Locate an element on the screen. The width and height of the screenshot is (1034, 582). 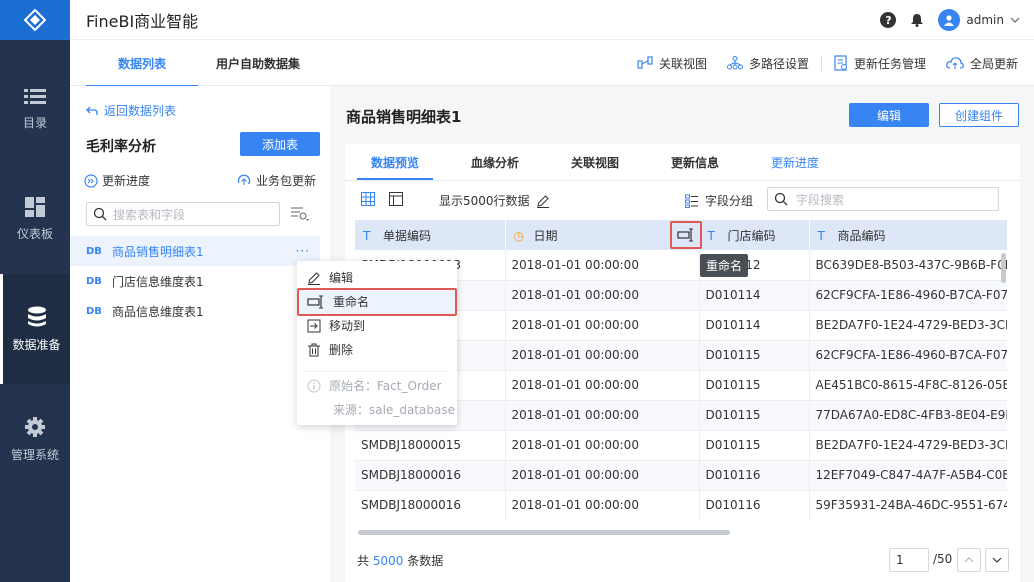
total-count: 5000 is located at coordinates (388, 561).